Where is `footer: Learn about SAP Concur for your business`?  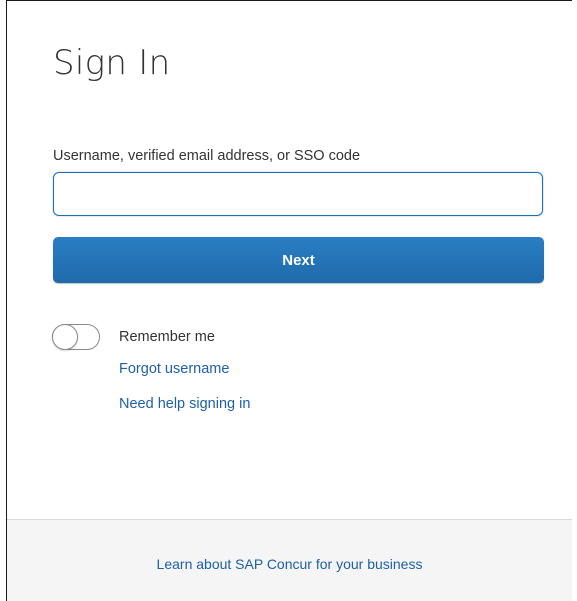
footer: Learn about SAP Concur for your business is located at coordinates (289, 560).